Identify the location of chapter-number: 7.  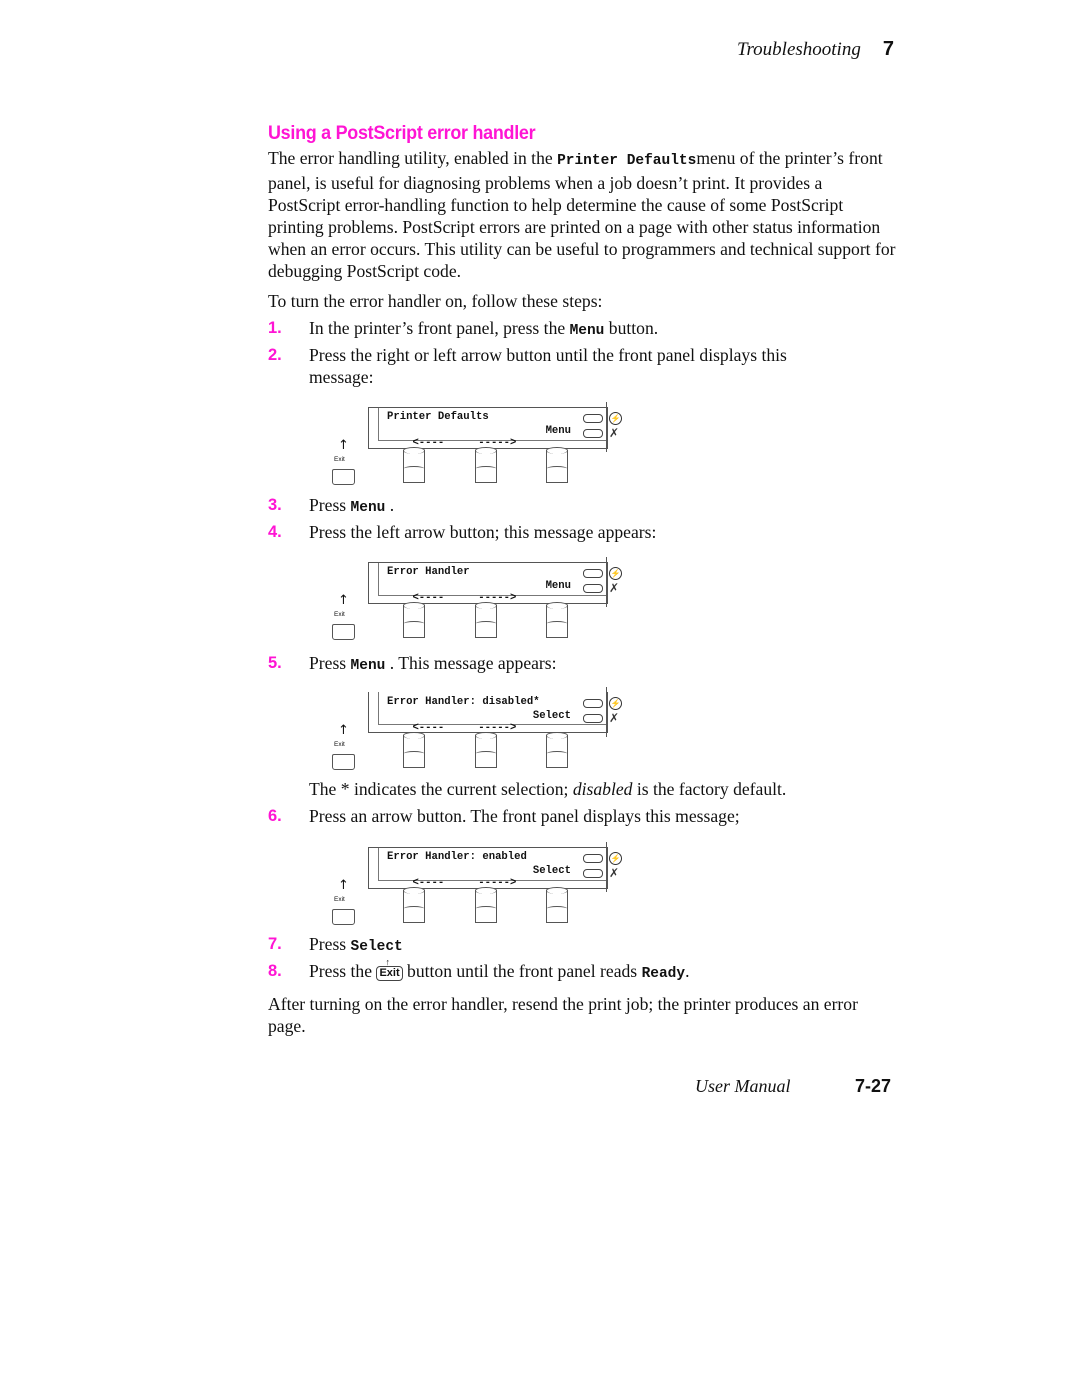
(888, 49).